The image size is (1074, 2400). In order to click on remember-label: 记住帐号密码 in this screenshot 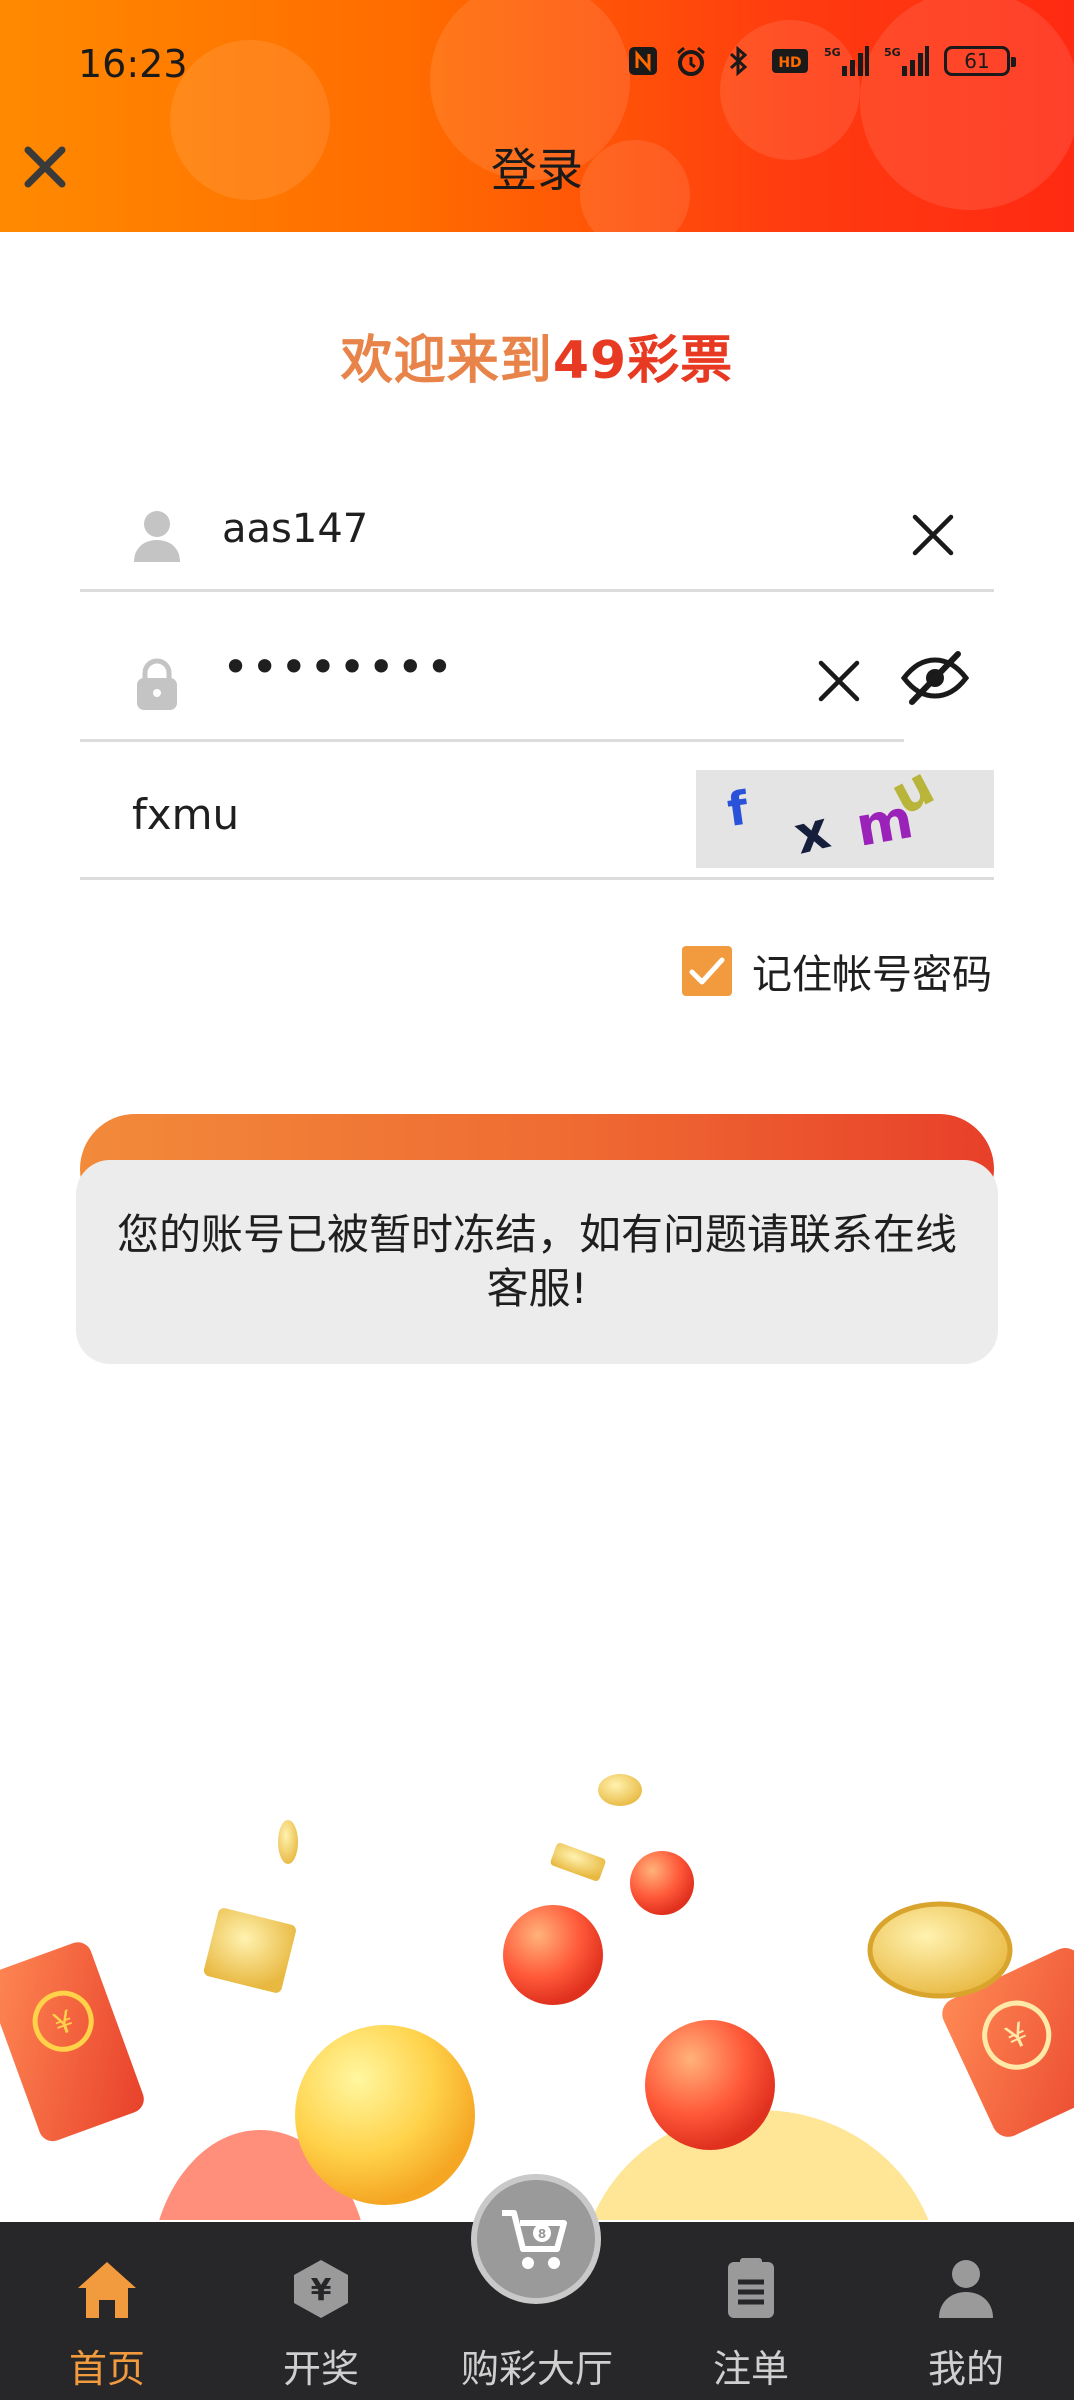, I will do `click(872, 975)`.